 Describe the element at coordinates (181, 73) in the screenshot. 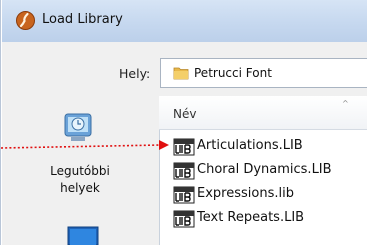

I see `folder-icon` at that location.